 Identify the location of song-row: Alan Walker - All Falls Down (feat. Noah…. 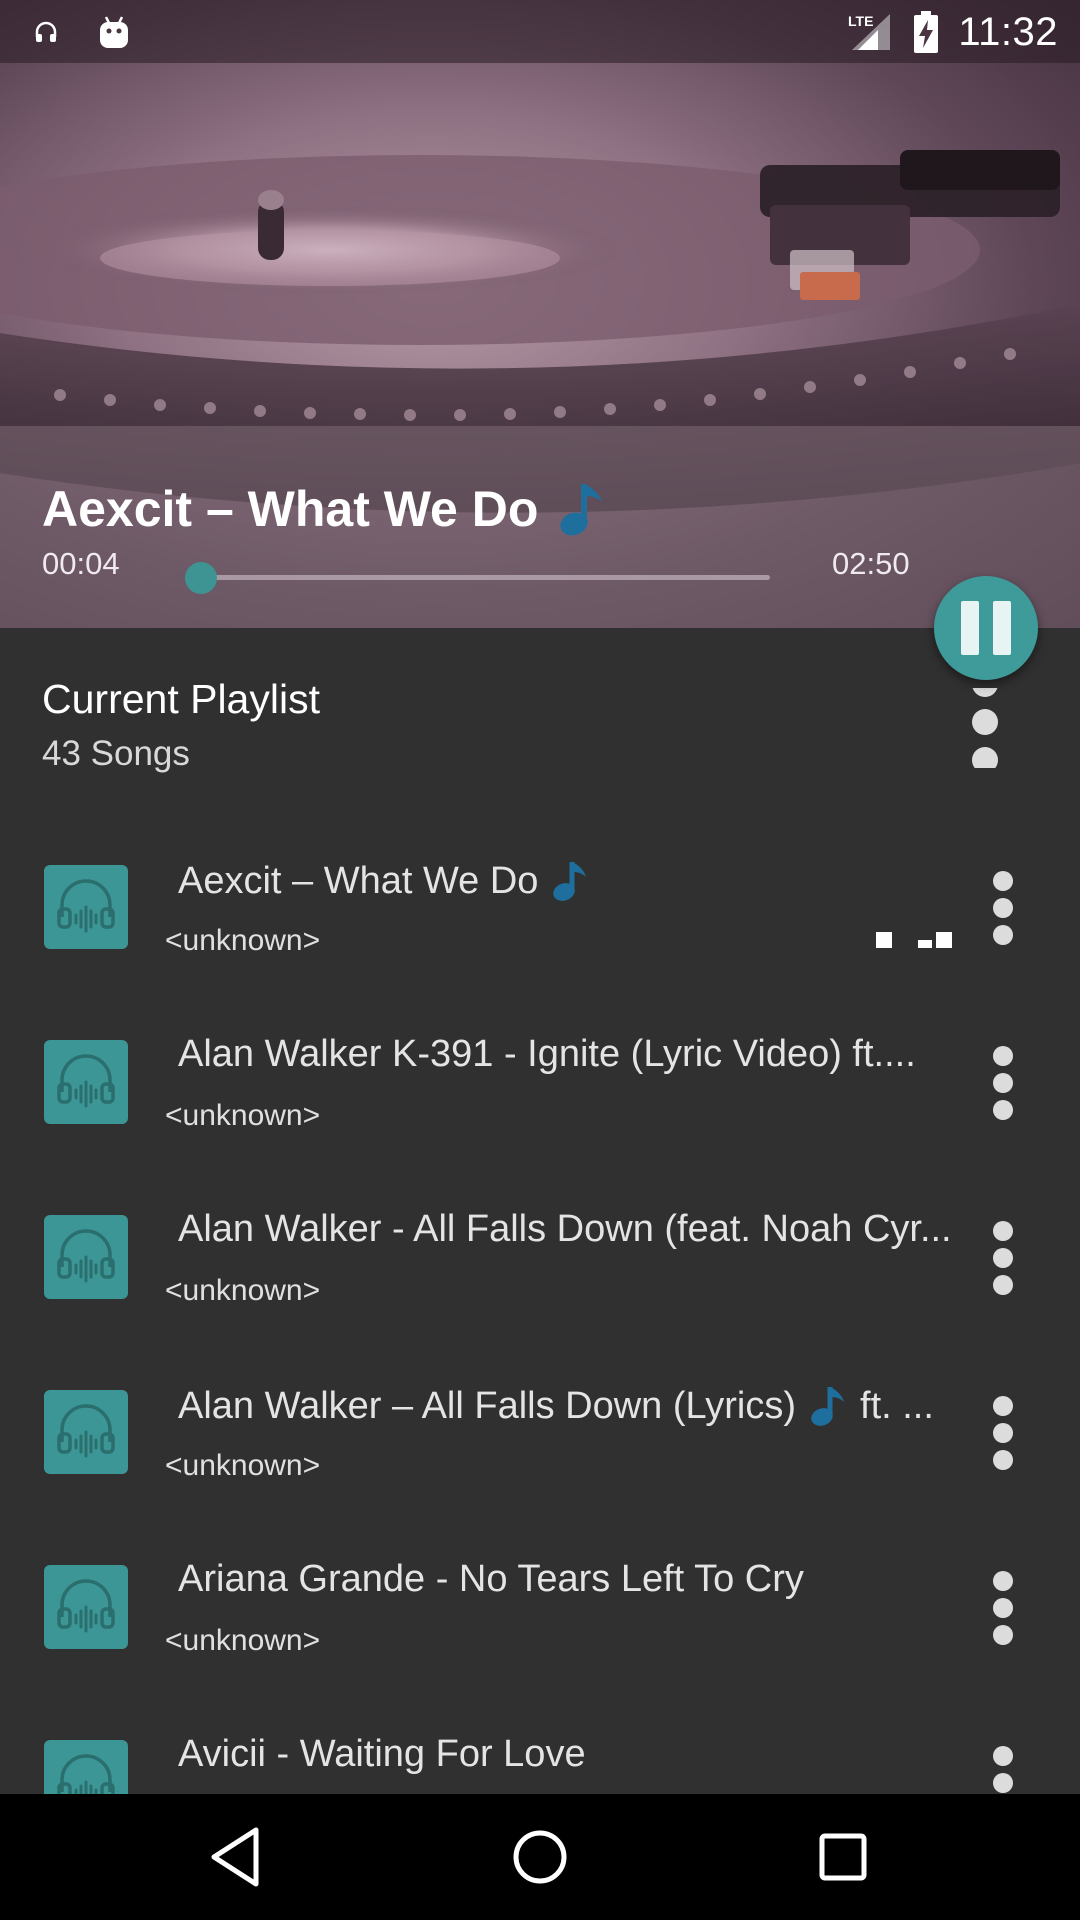
(540, 1237).